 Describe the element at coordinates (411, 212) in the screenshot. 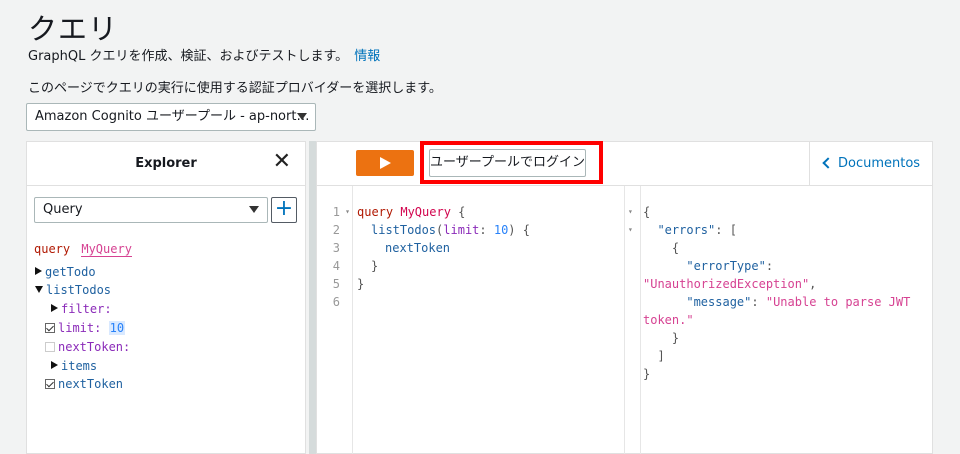

I see `code-line-1: query MyQuery {` at that location.